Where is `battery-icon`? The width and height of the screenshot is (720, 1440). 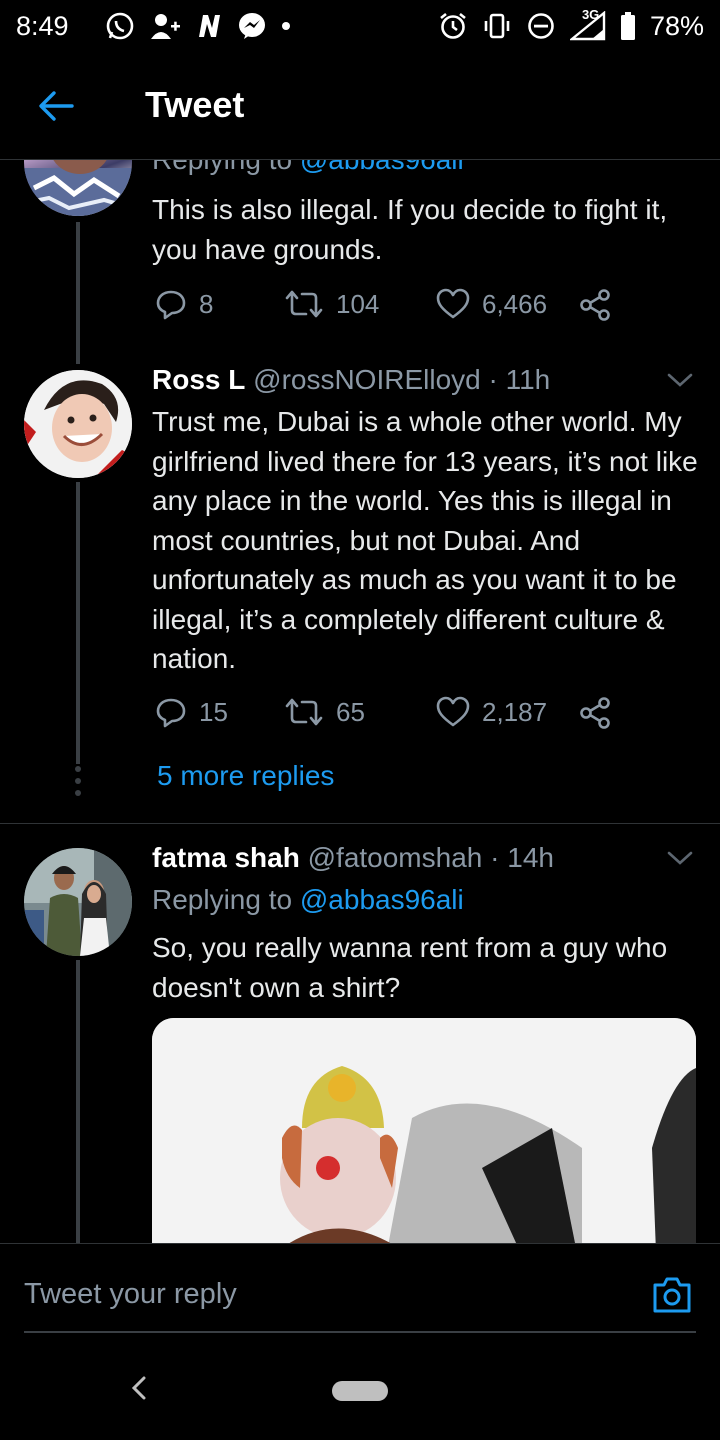
battery-icon is located at coordinates (628, 26).